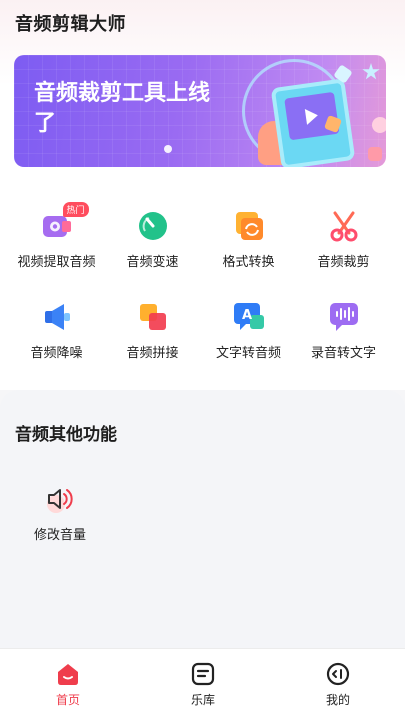 This screenshot has width=405, height=720. I want to click on section-title: 音频其他功能, so click(66, 435).